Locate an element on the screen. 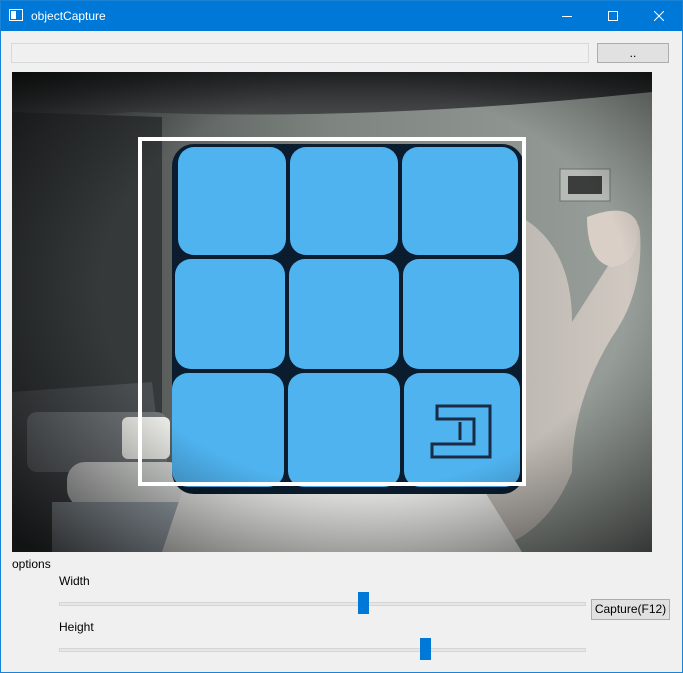  close-icon is located at coordinates (659, 16).